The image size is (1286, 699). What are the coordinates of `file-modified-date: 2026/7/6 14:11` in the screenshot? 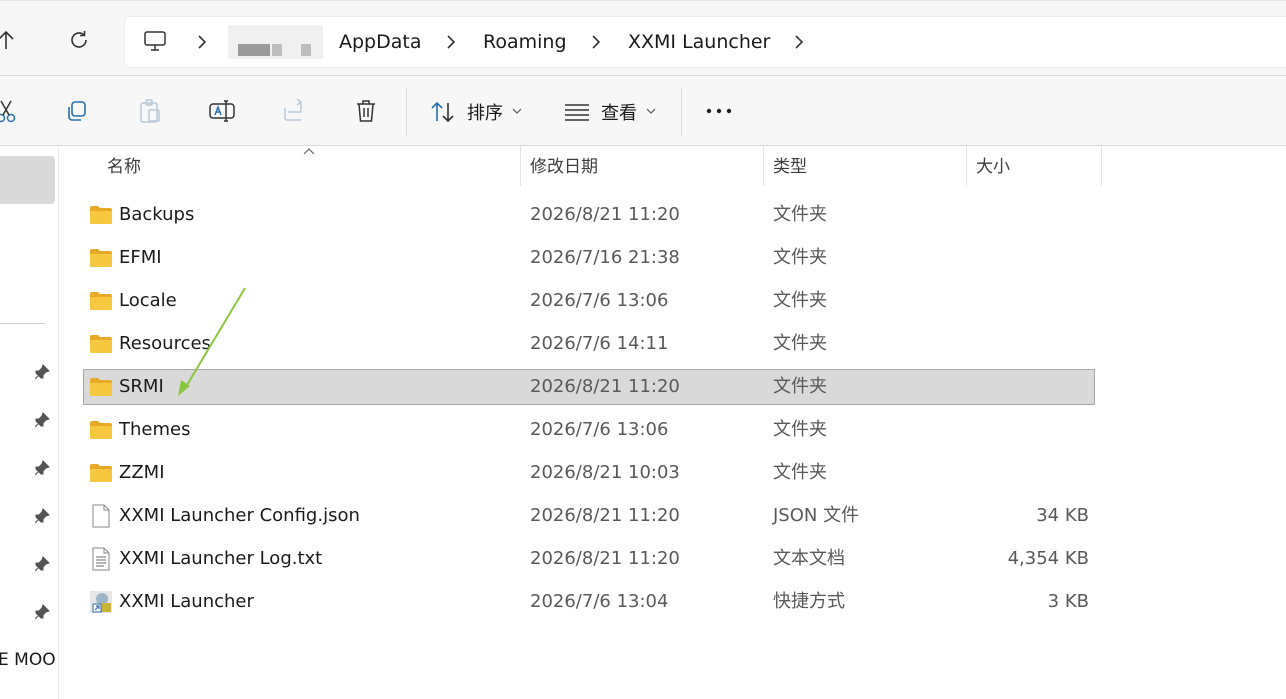 It's located at (599, 343).